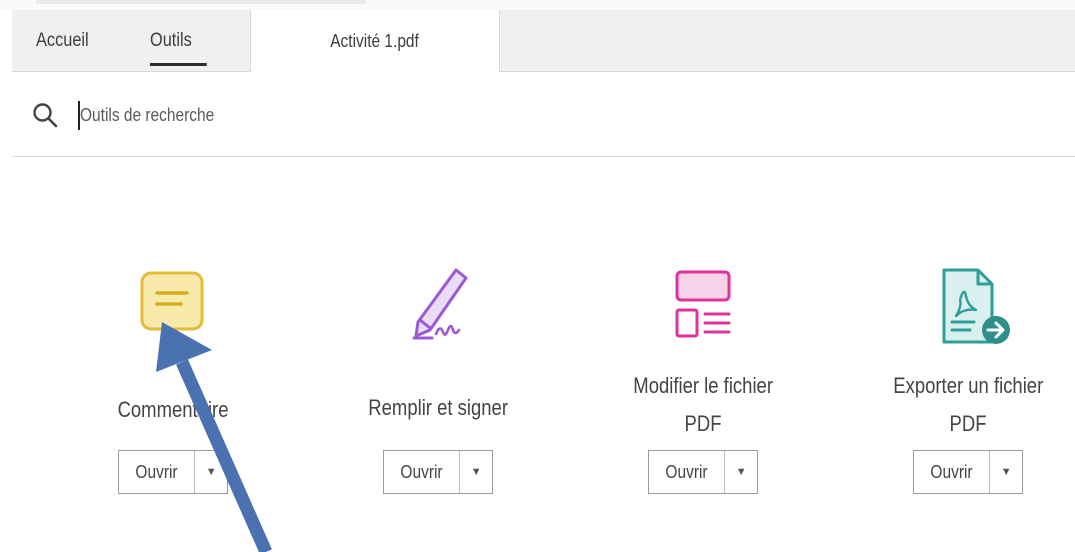 This screenshot has width=1075, height=552. I want to click on search-icon, so click(45, 115).